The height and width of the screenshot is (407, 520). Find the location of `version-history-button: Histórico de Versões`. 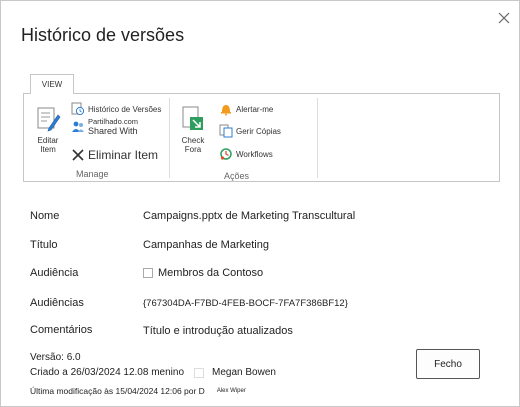

version-history-button: Histórico de Versões is located at coordinates (116, 109).